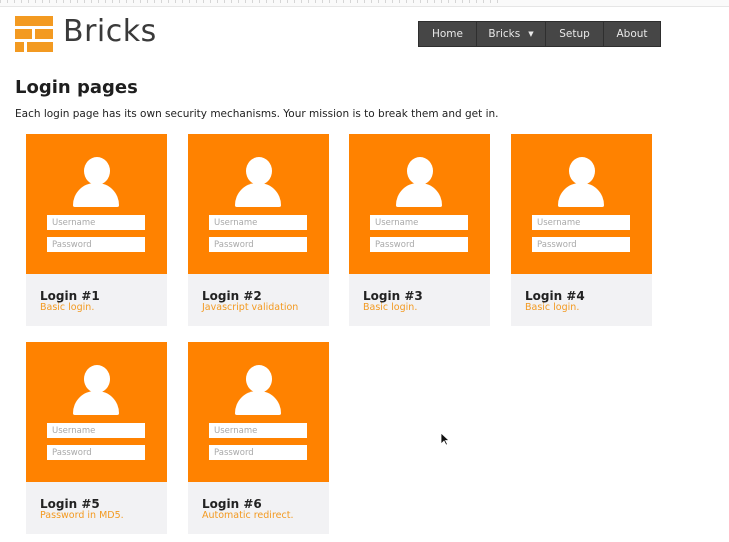 Image resolution: width=729 pixels, height=542 pixels. I want to click on caret-down-icon: ▼, so click(531, 34).